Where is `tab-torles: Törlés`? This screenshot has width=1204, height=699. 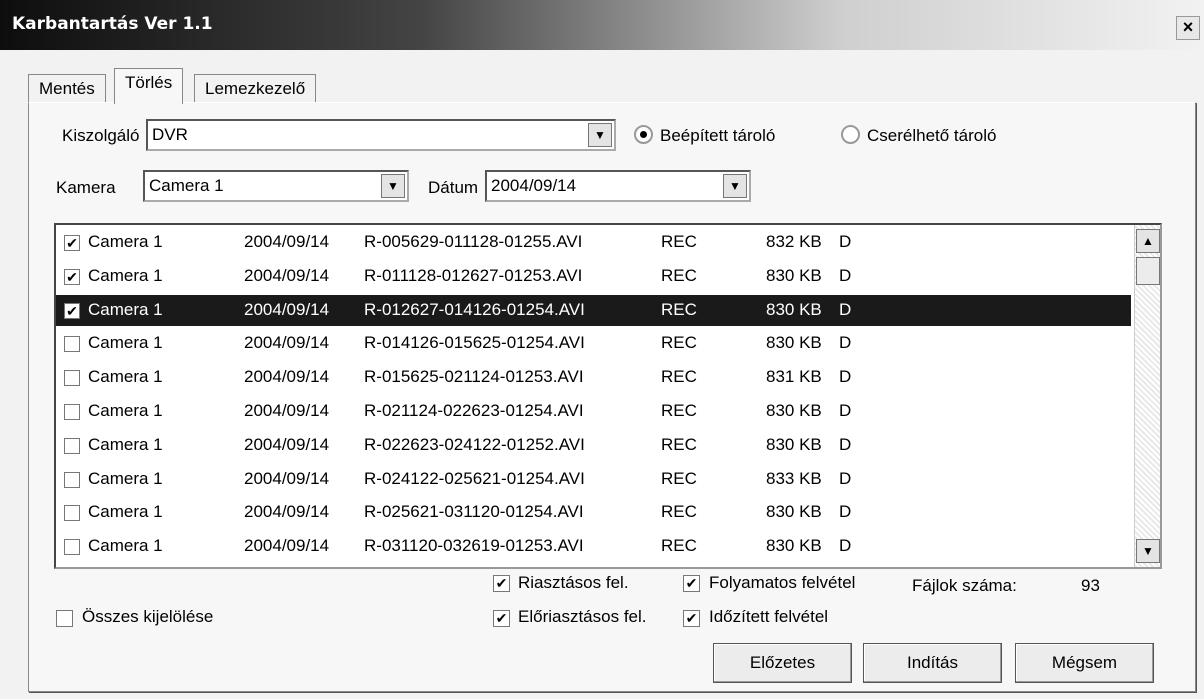
tab-torles: Törlés is located at coordinates (149, 86).